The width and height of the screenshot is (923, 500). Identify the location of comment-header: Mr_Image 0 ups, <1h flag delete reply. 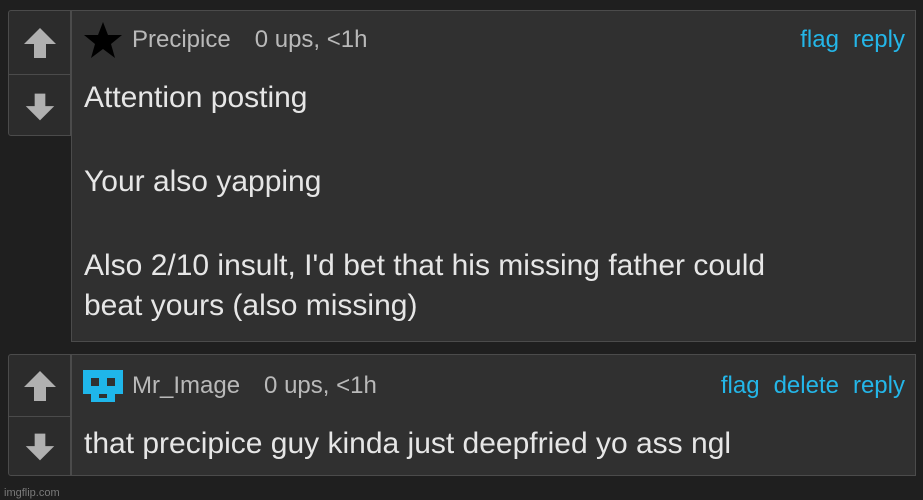
(493, 386).